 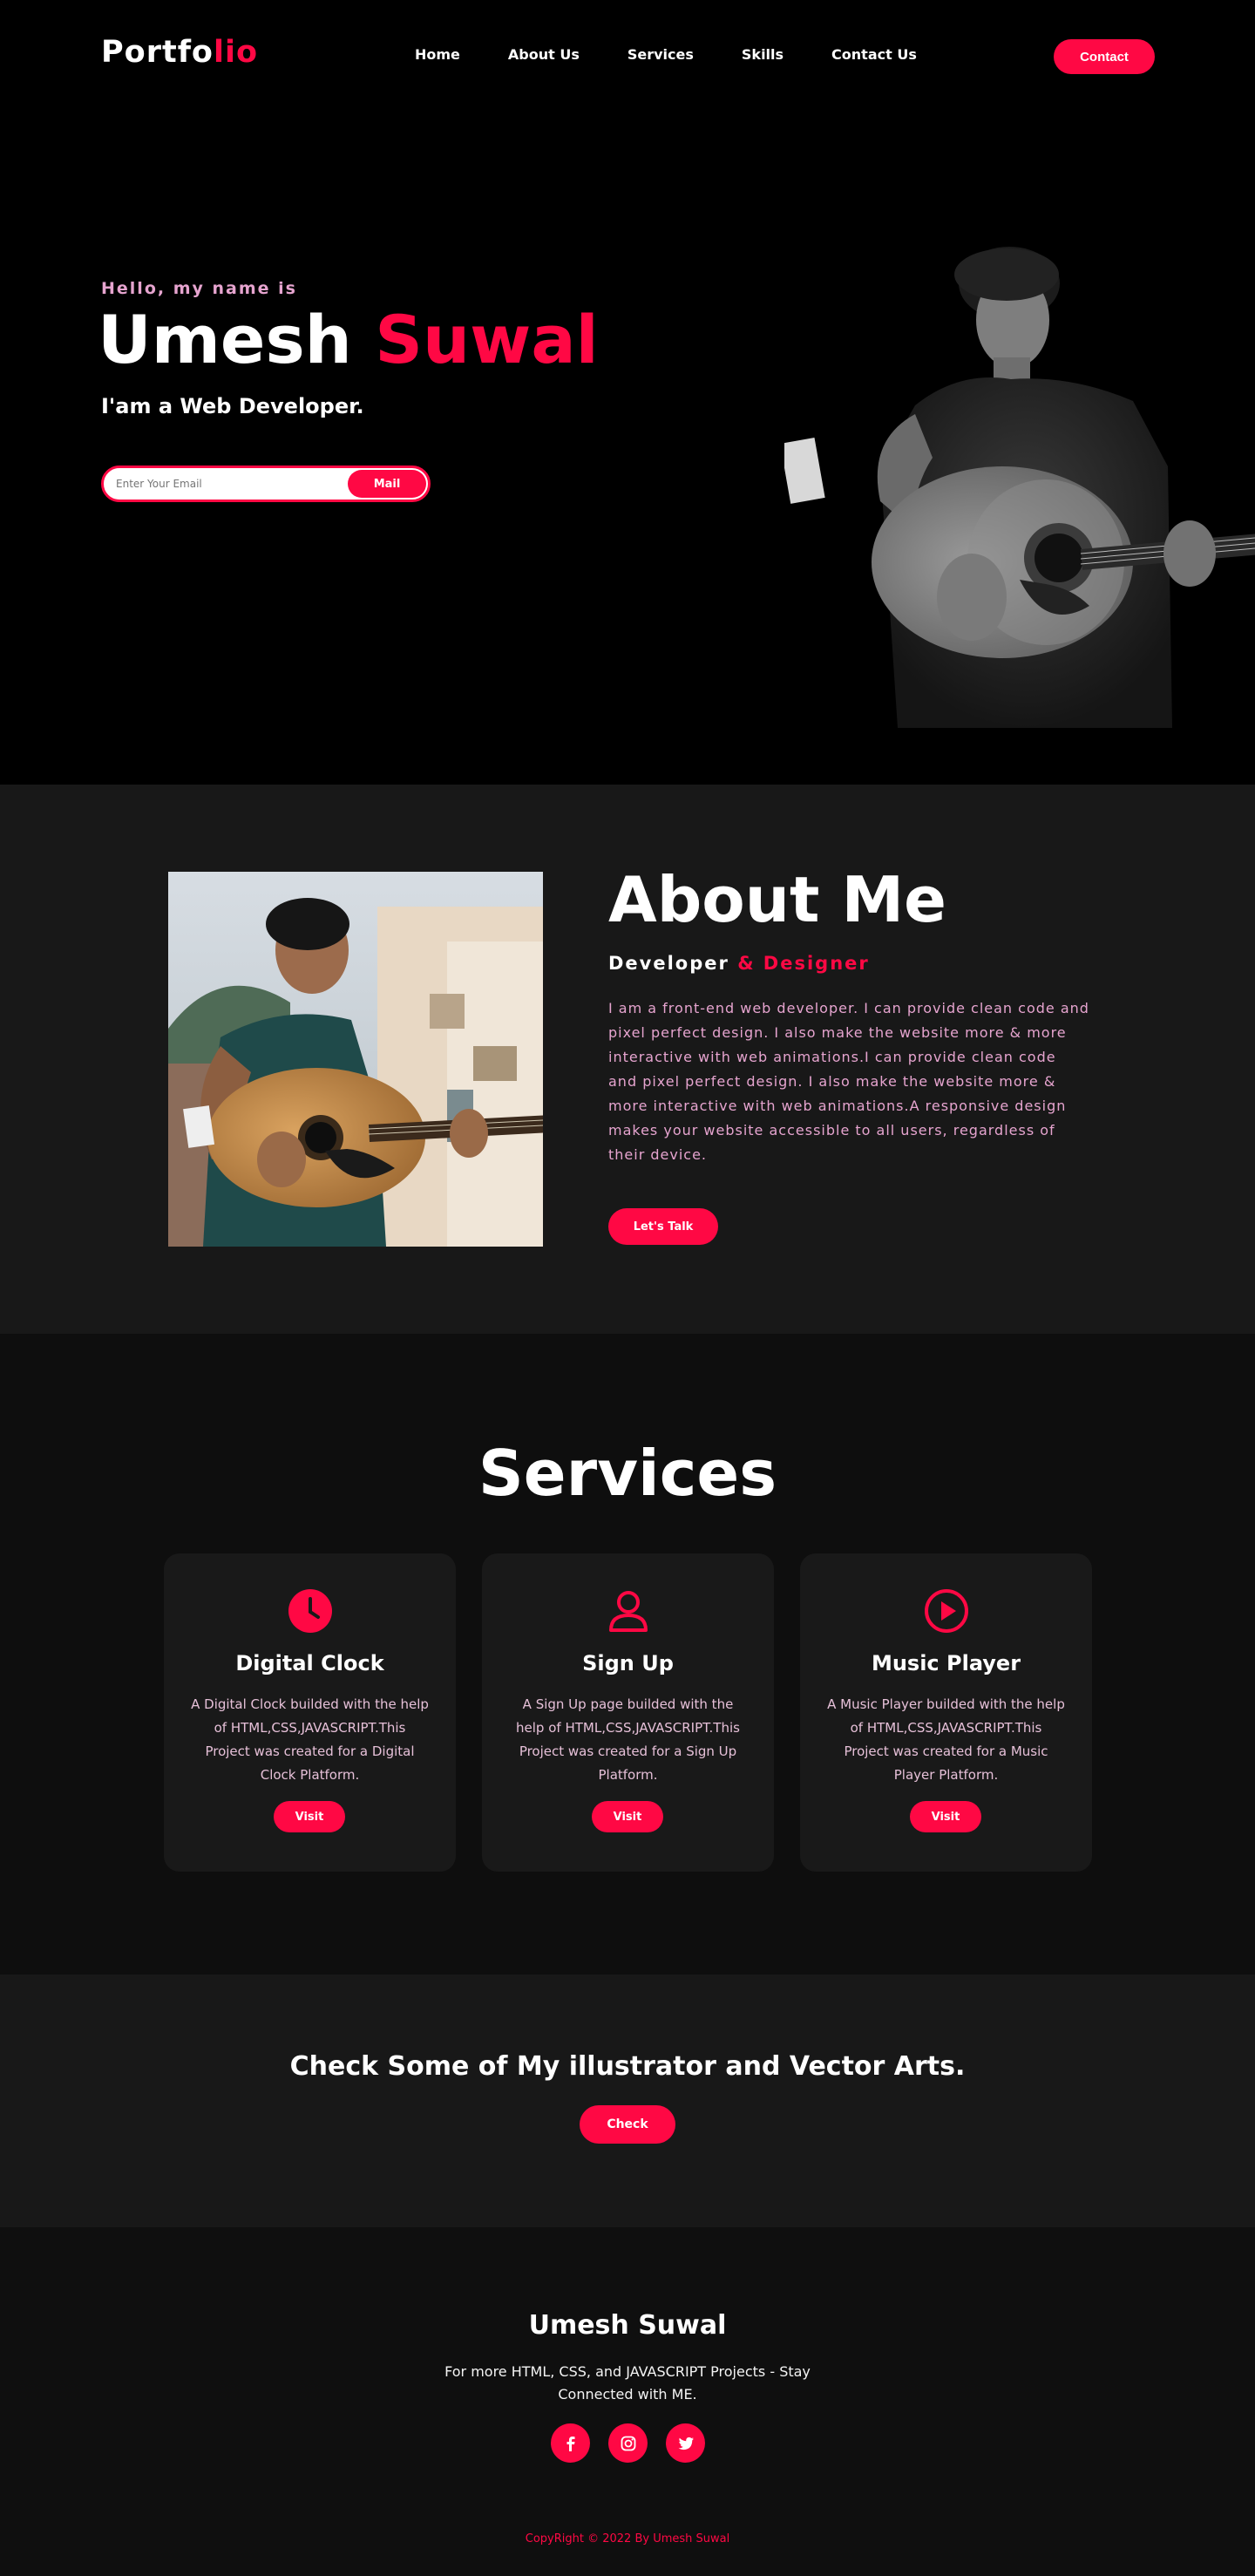 What do you see at coordinates (628, 1473) in the screenshot?
I see `services-title: Services` at bounding box center [628, 1473].